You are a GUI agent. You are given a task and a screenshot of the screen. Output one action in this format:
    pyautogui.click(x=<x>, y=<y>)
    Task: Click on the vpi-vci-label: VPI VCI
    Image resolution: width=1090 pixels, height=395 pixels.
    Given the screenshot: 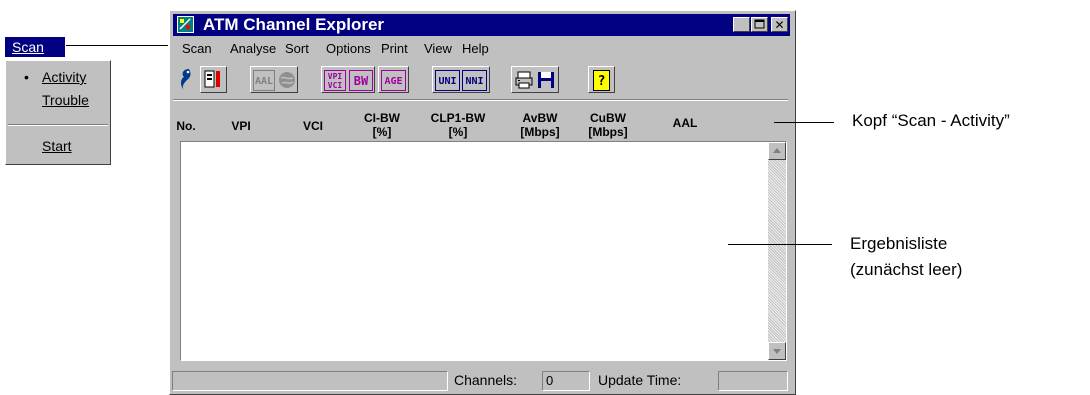 What is the action you would take?
    pyautogui.click(x=335, y=80)
    